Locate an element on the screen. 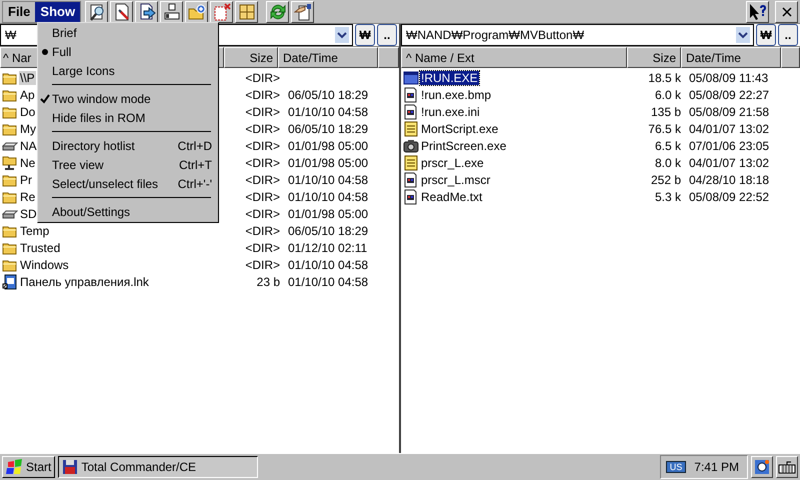 Image resolution: width=800 pixels, height=480 pixels. file-size: 76.5 k is located at coordinates (664, 129).